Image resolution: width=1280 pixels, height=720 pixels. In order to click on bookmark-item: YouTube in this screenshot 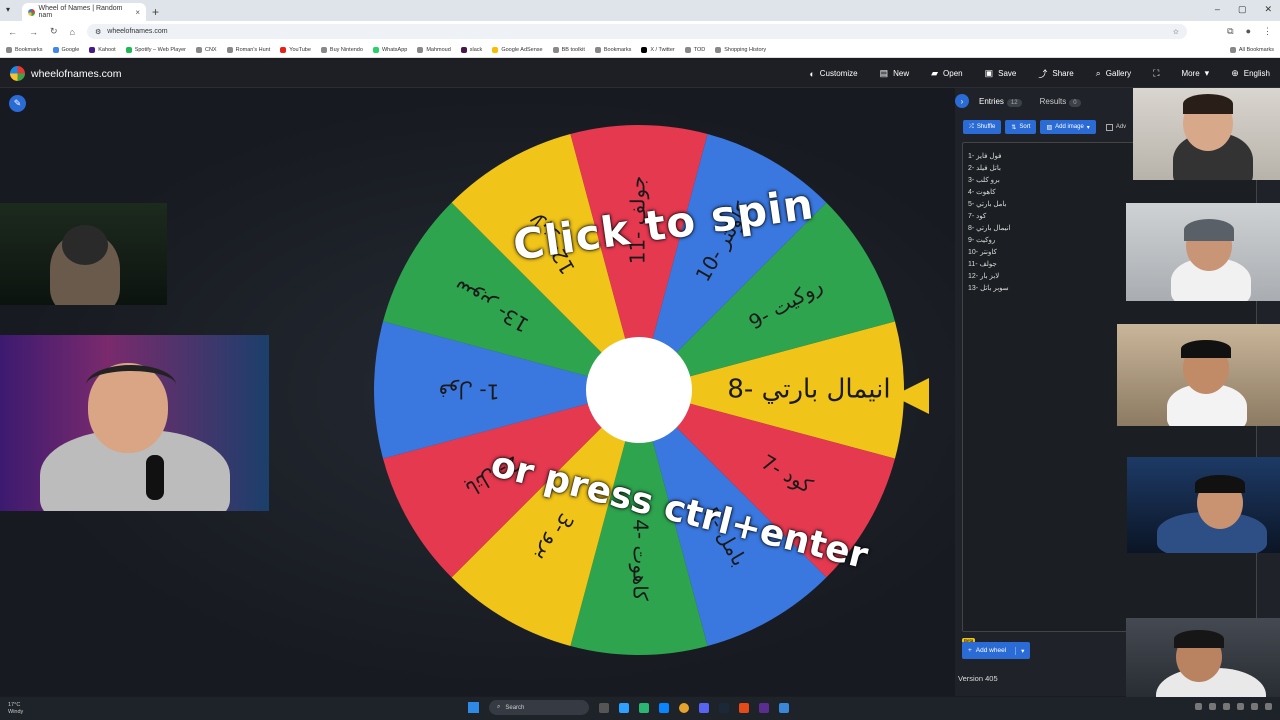, I will do `click(295, 49)`.